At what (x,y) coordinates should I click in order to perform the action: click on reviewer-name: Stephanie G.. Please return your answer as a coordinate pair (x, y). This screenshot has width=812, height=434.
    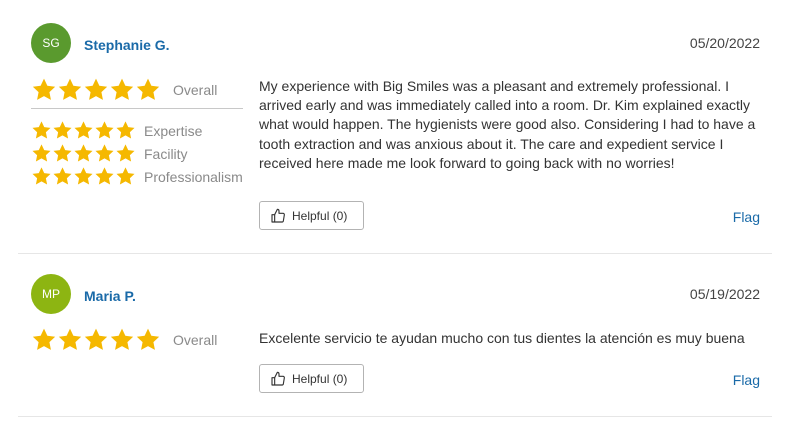
    Looking at the image, I should click on (127, 45).